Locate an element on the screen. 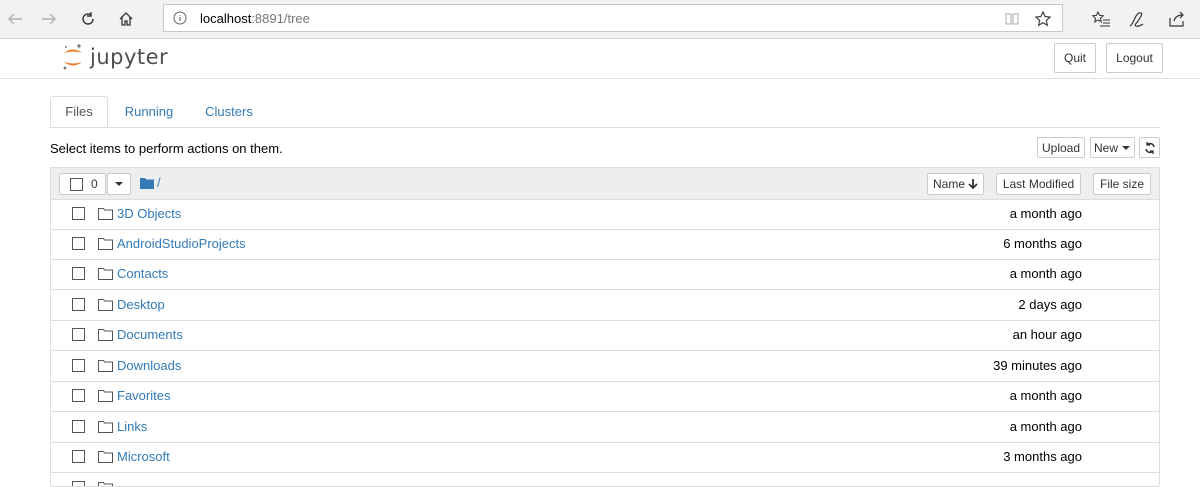  back-arrow-icon is located at coordinates (15, 19).